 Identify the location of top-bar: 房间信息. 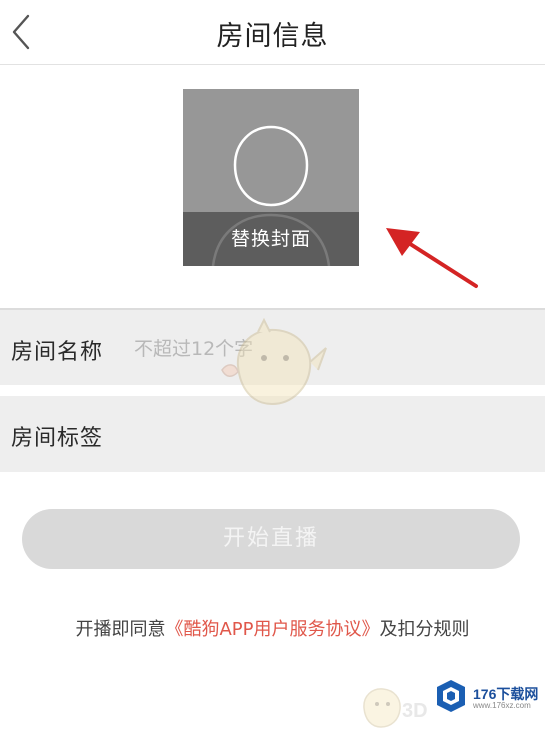
(272, 32).